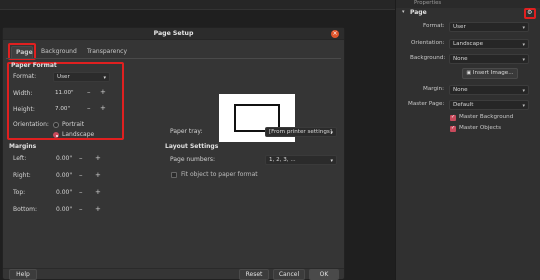 The width and height of the screenshot is (540, 280). I want to click on margin-top-decrement-button: –, so click(81, 192).